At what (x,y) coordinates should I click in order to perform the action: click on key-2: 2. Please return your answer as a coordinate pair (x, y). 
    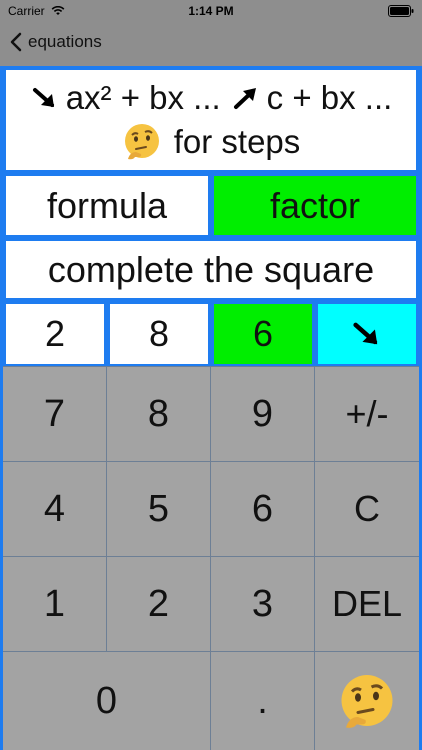
    Looking at the image, I should click on (159, 604).